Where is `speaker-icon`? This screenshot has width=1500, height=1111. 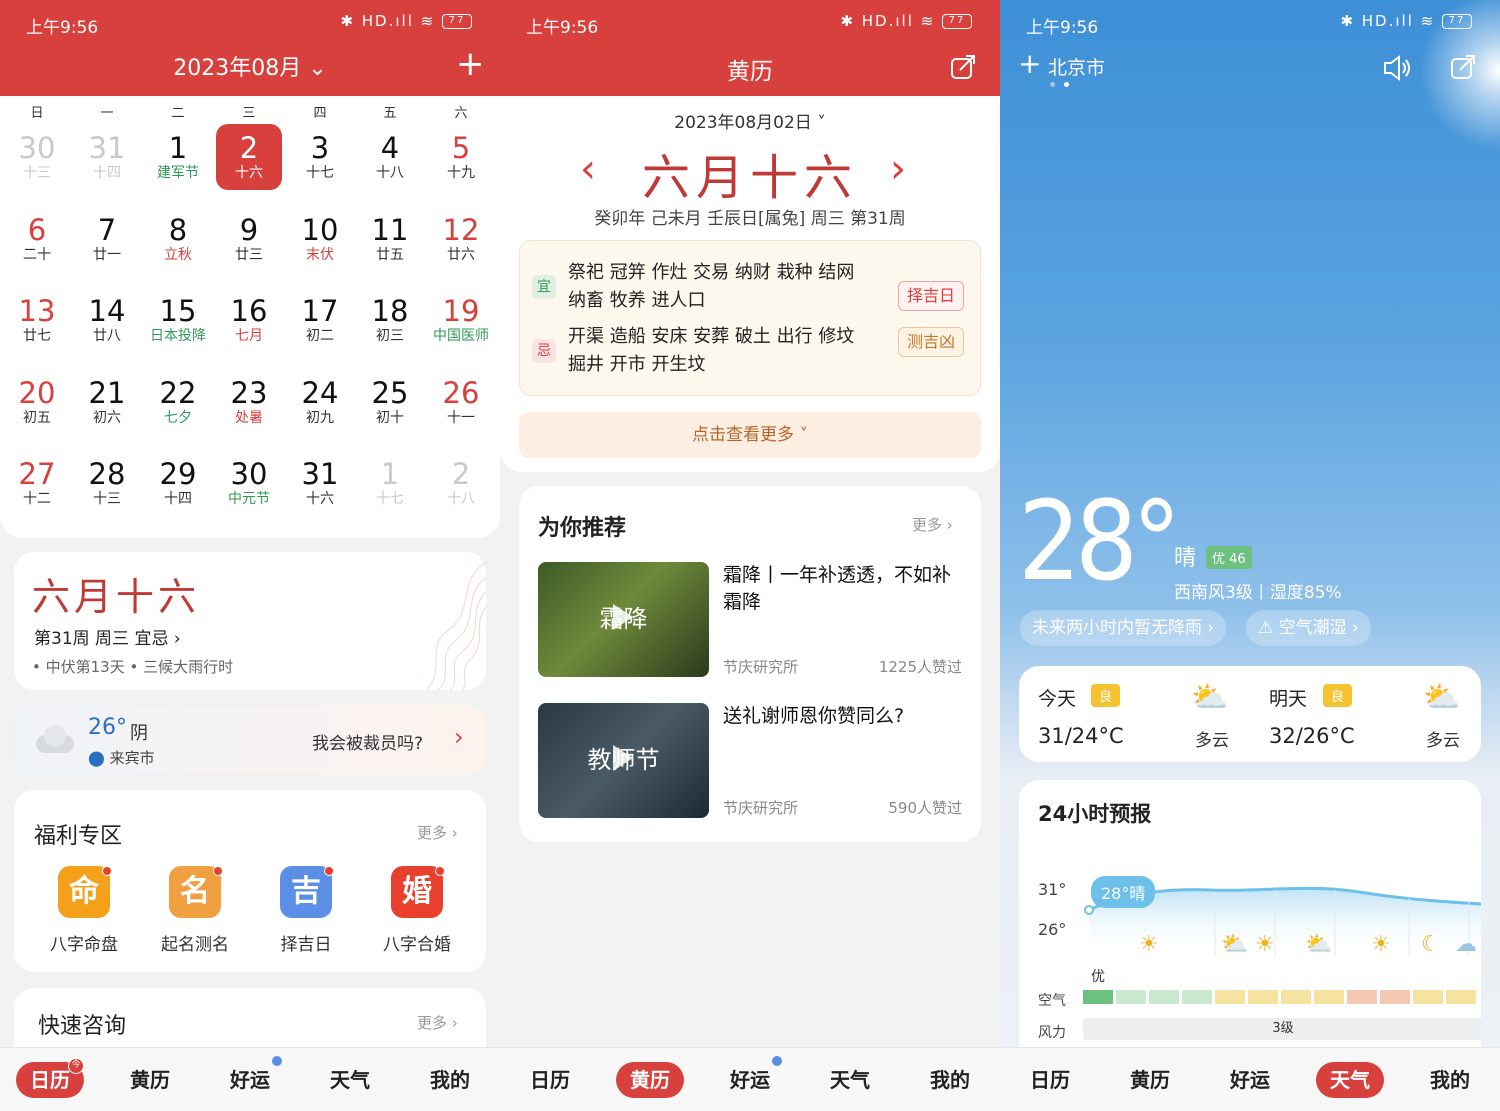
speaker-icon is located at coordinates (1397, 68).